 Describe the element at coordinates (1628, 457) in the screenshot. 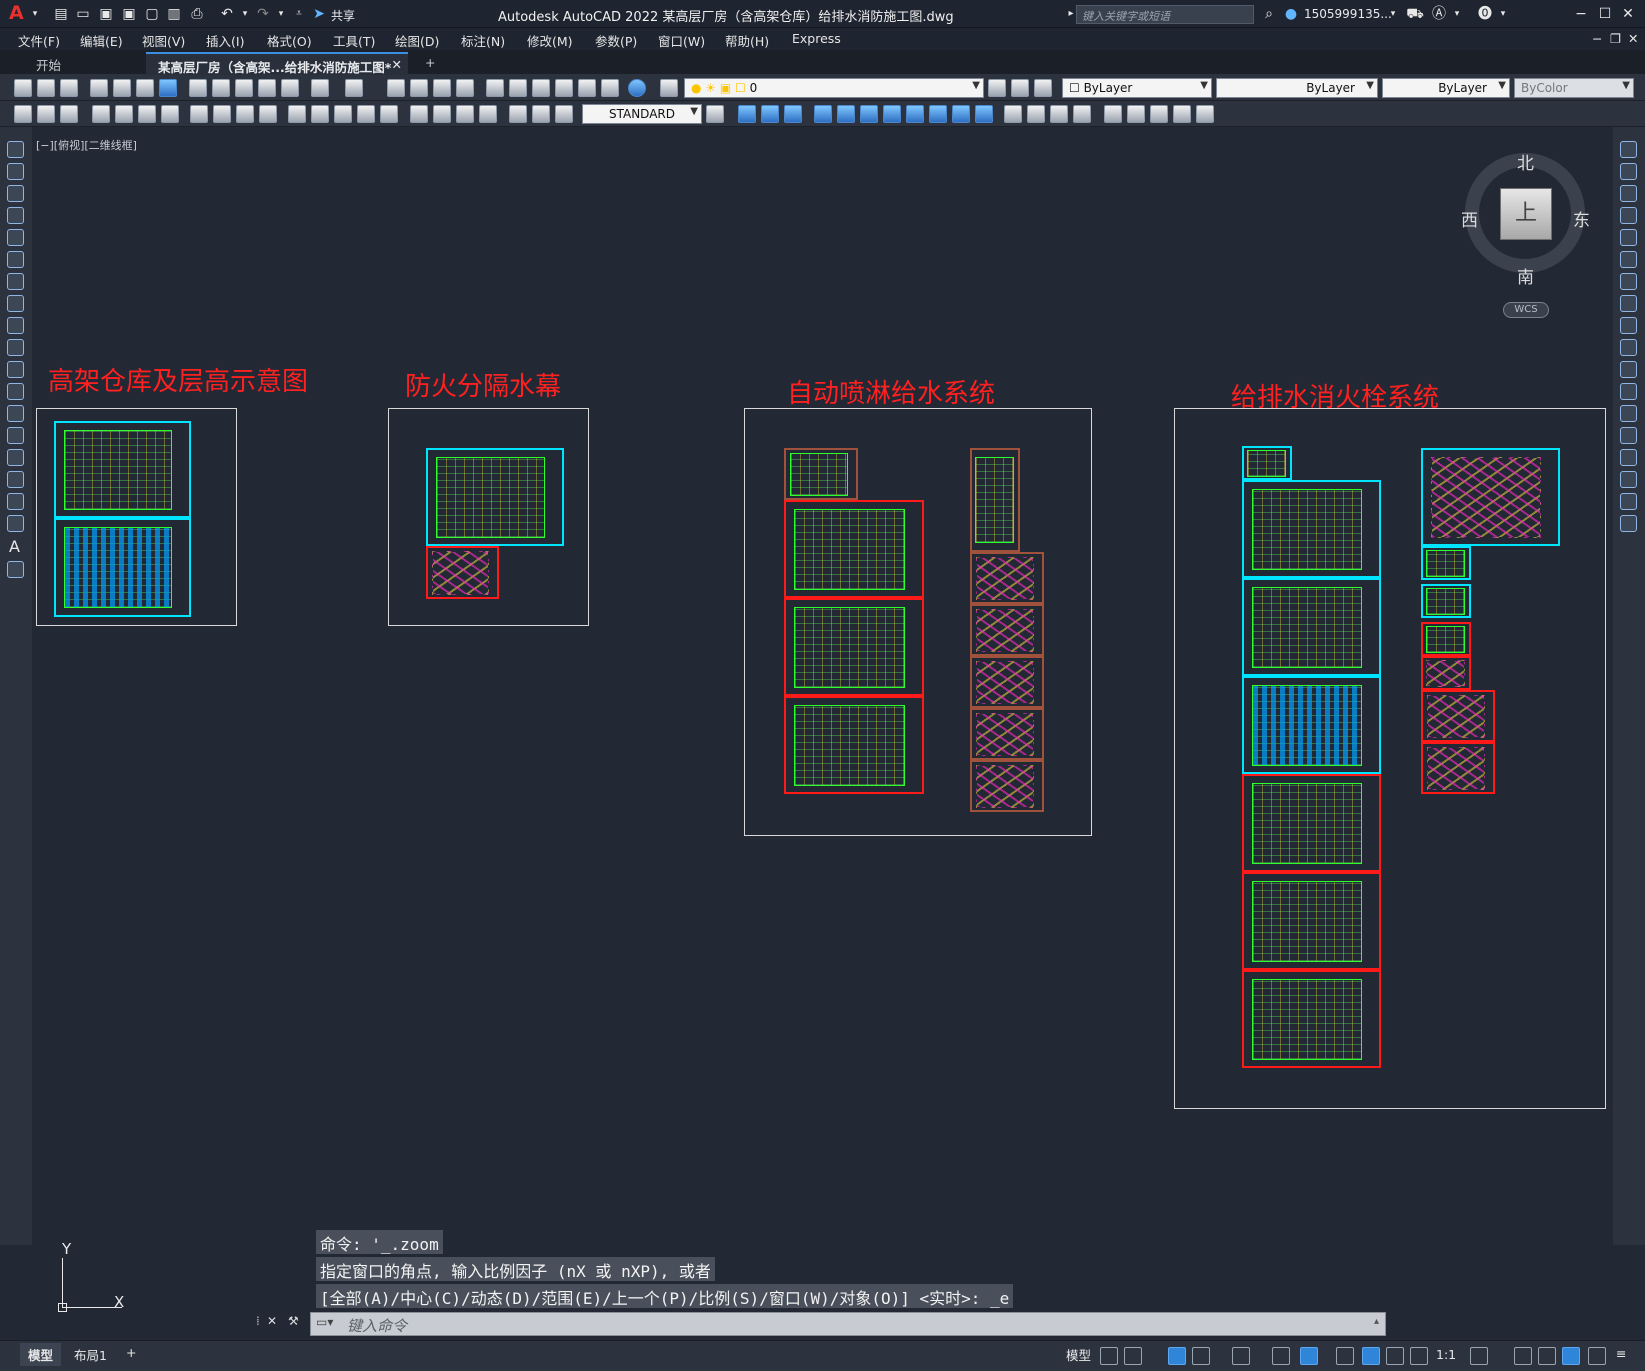

I see `chamfer-icon` at that location.